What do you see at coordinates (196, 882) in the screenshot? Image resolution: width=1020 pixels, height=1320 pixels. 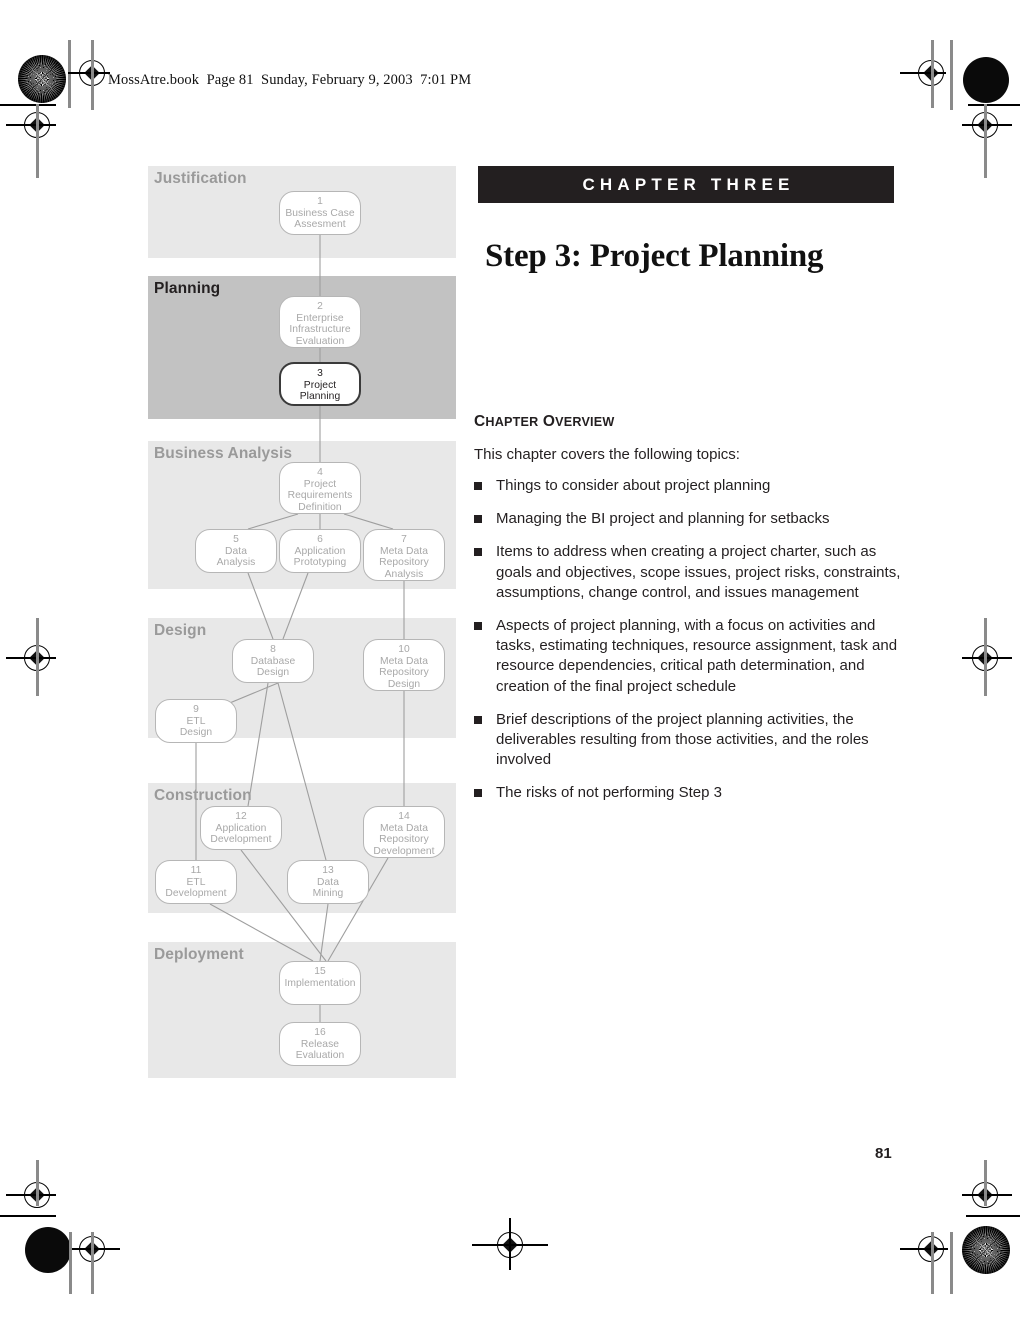 I see `diagram-node-11: 11 ETL Development` at bounding box center [196, 882].